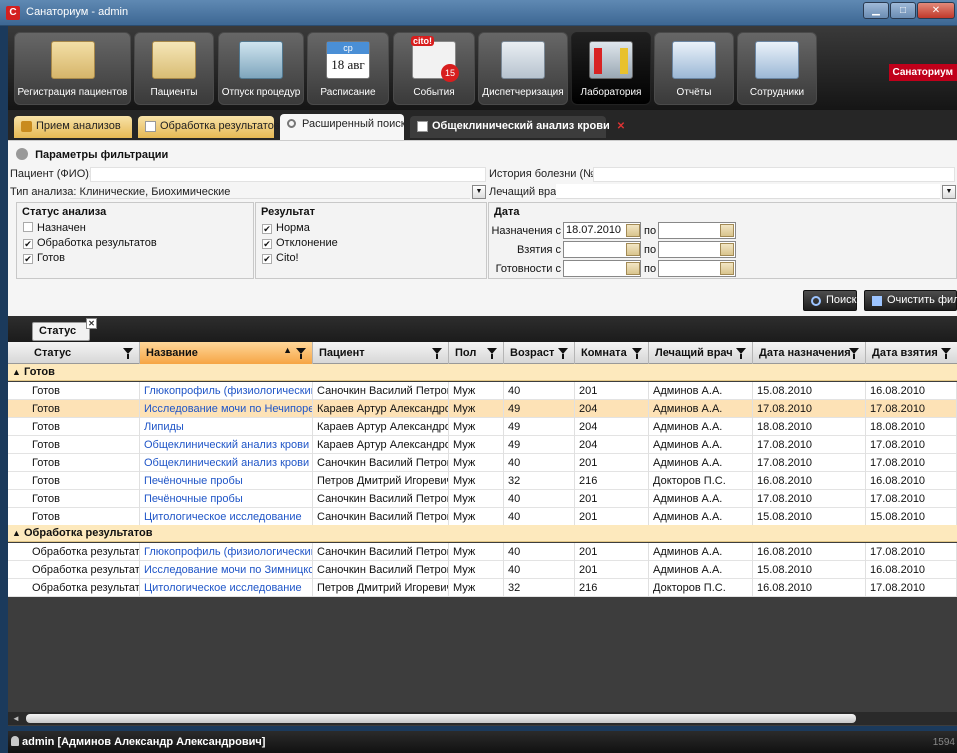 Image resolution: width=957 pixels, height=753 pixels. I want to click on toolbar-schedule-button: ср 18 авг Расписание, so click(348, 68).